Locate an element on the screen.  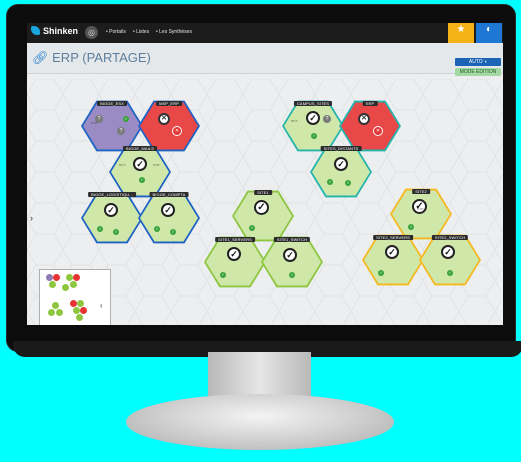
minimap is located at coordinates (75, 297).